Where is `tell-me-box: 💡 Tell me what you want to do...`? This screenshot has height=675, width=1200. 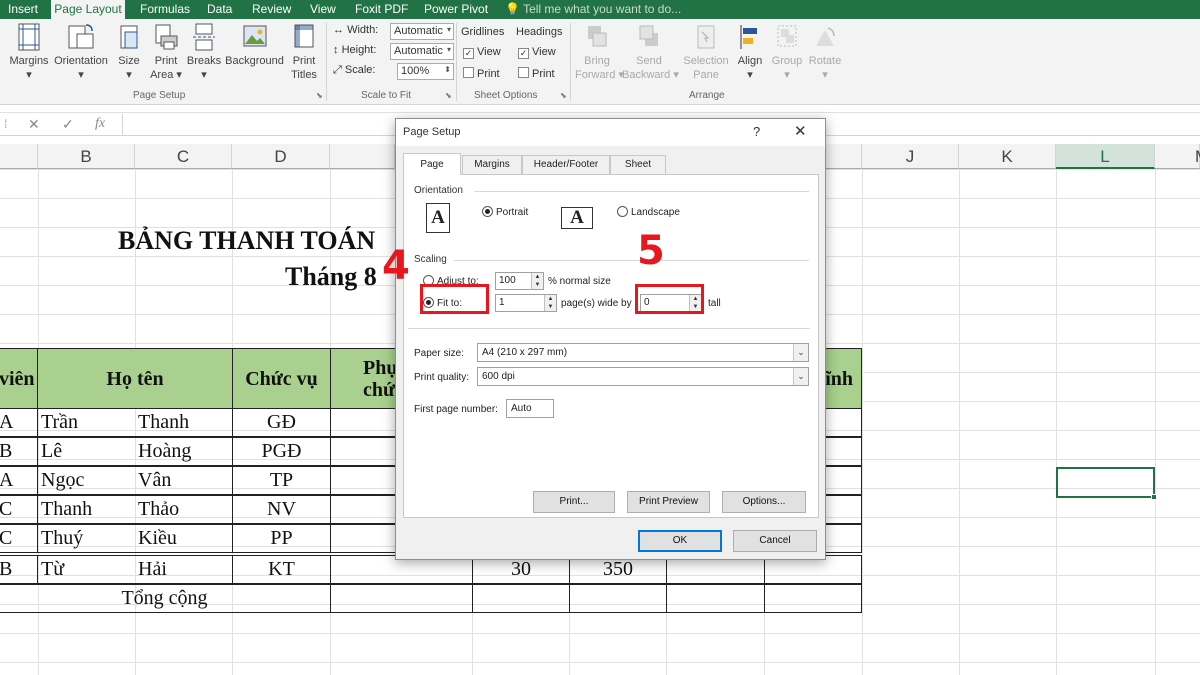 tell-me-box: 💡 Tell me what you want to do... is located at coordinates (593, 9).